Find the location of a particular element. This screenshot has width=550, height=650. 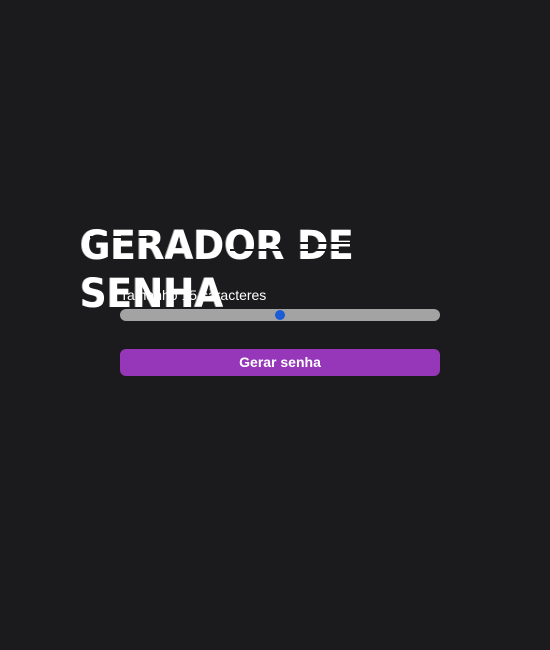

length-label: Tamanho 15 caracteres is located at coordinates (193, 295).